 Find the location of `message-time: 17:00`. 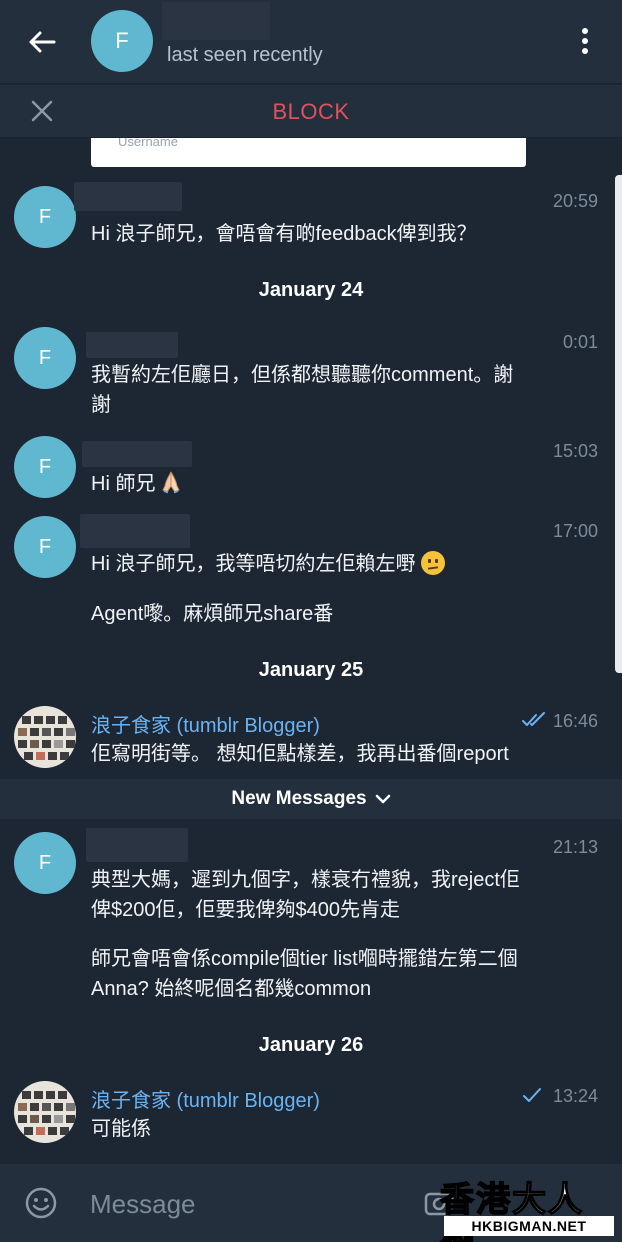

message-time: 17:00 is located at coordinates (575, 531).